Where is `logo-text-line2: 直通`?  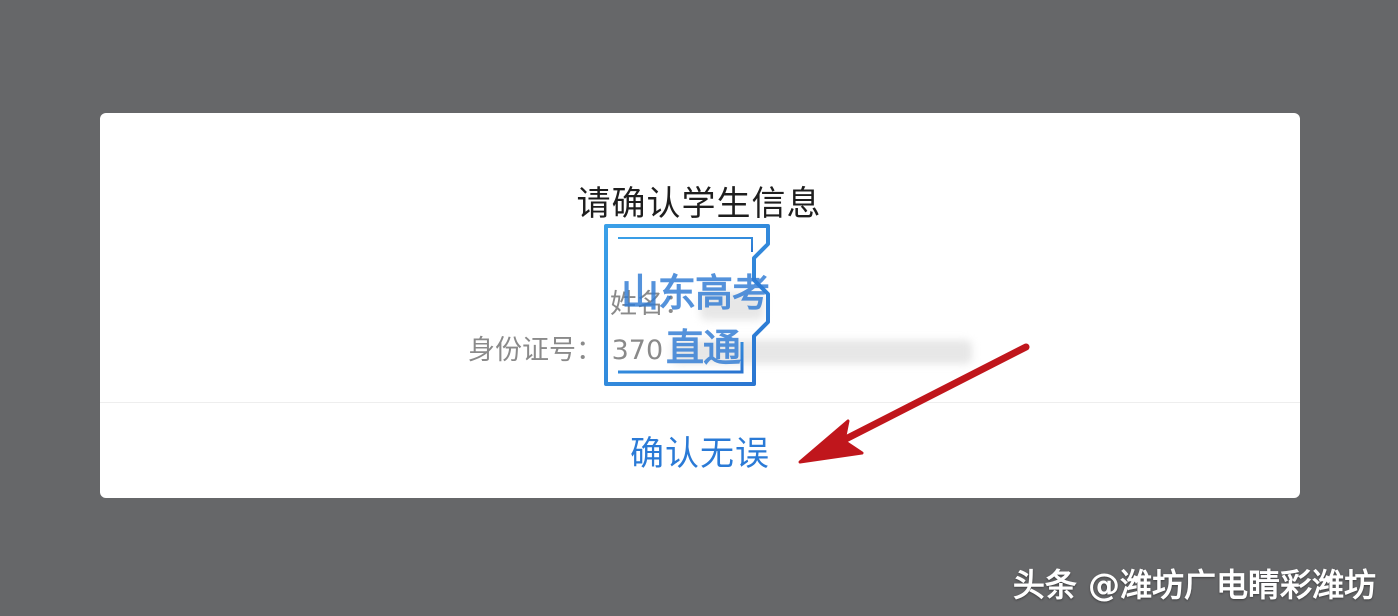 logo-text-line2: 直通 is located at coordinates (703, 348).